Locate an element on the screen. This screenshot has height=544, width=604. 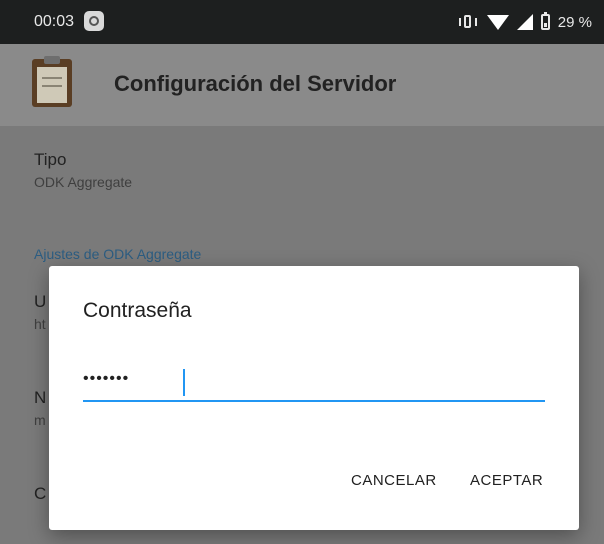
cell-signal-icon is located at coordinates (524, 22).